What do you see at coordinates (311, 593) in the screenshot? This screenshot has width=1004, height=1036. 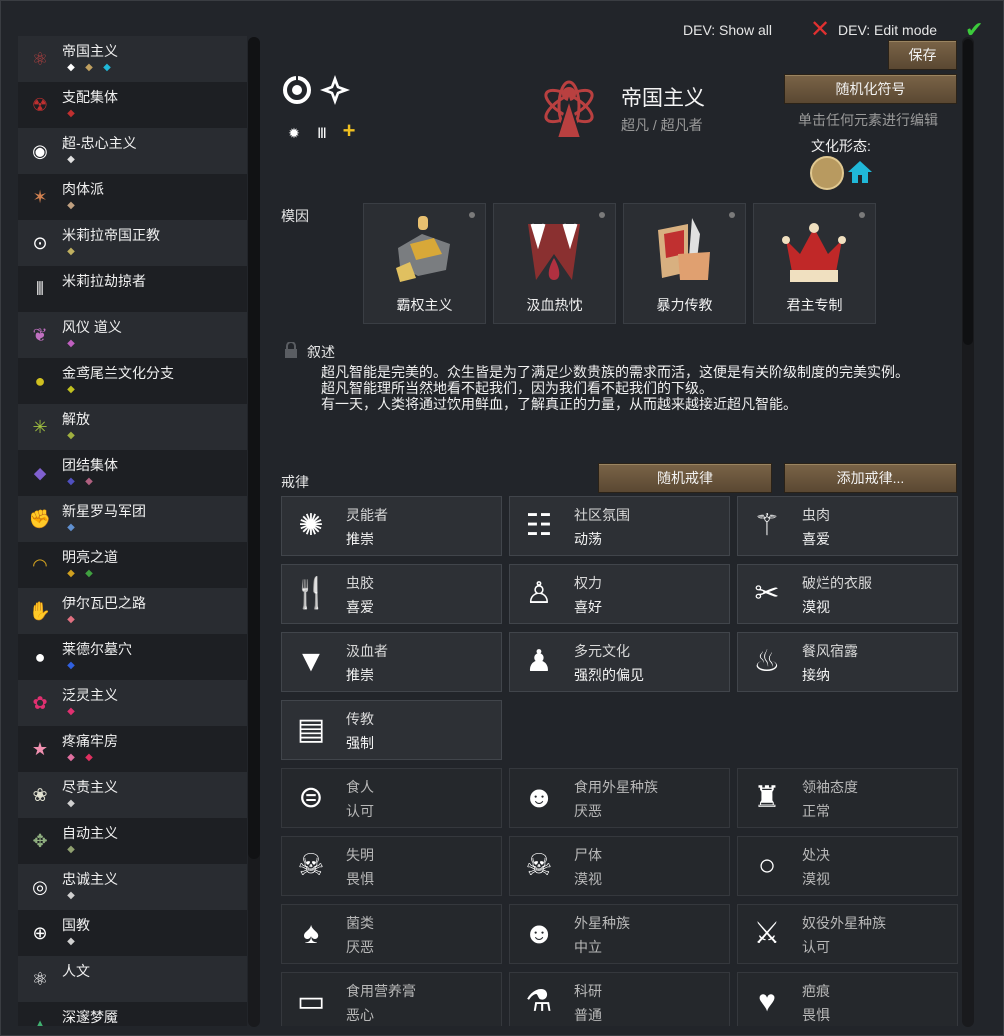 I see `jelly-fork-icon: 🍴` at bounding box center [311, 593].